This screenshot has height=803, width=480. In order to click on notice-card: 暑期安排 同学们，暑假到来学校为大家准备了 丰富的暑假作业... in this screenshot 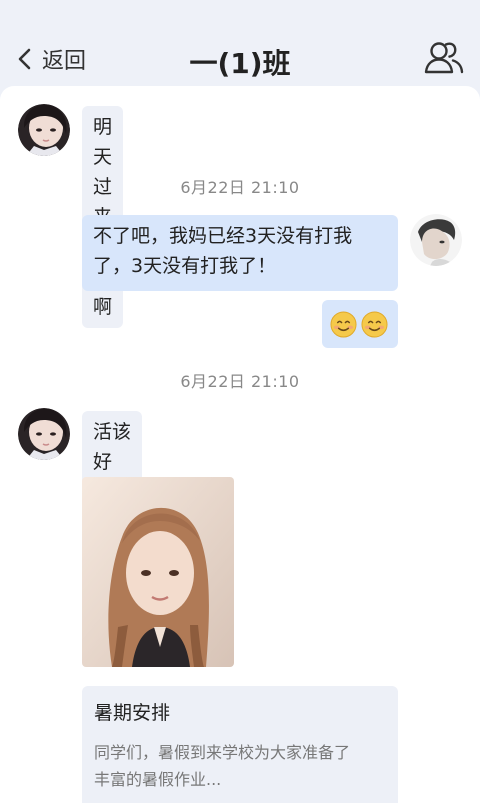, I will do `click(240, 744)`.